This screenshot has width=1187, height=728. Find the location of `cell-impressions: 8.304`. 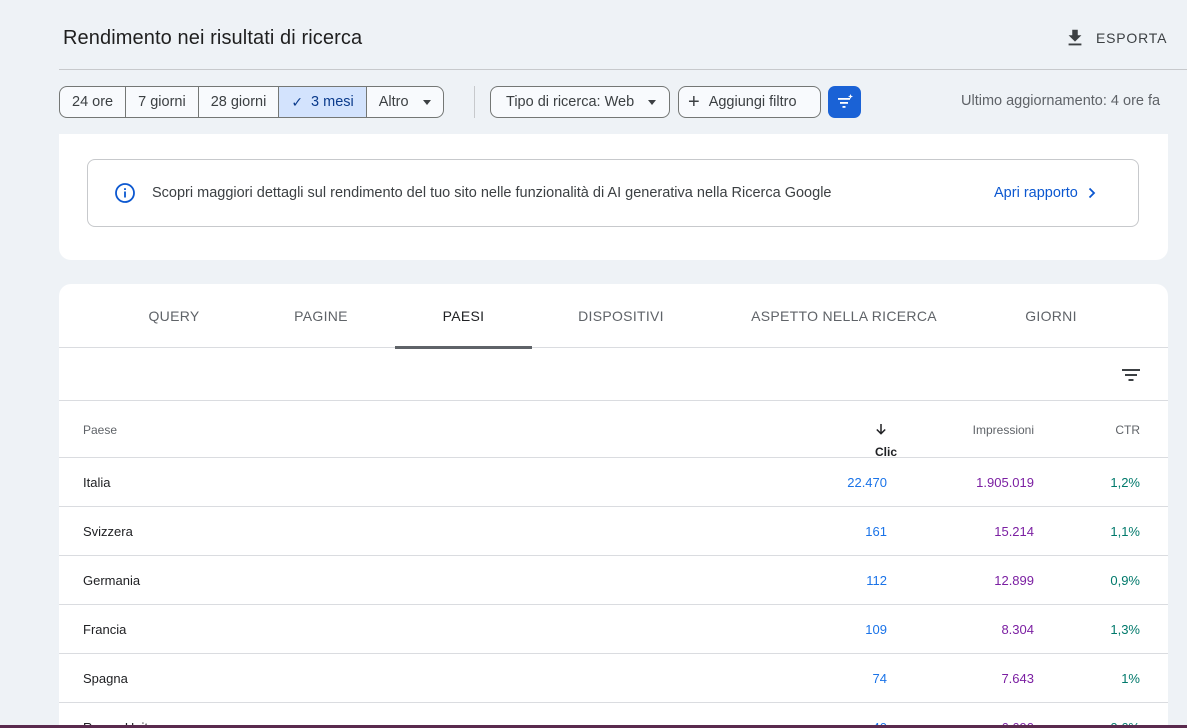

cell-impressions: 8.304 is located at coordinates (1017, 629).